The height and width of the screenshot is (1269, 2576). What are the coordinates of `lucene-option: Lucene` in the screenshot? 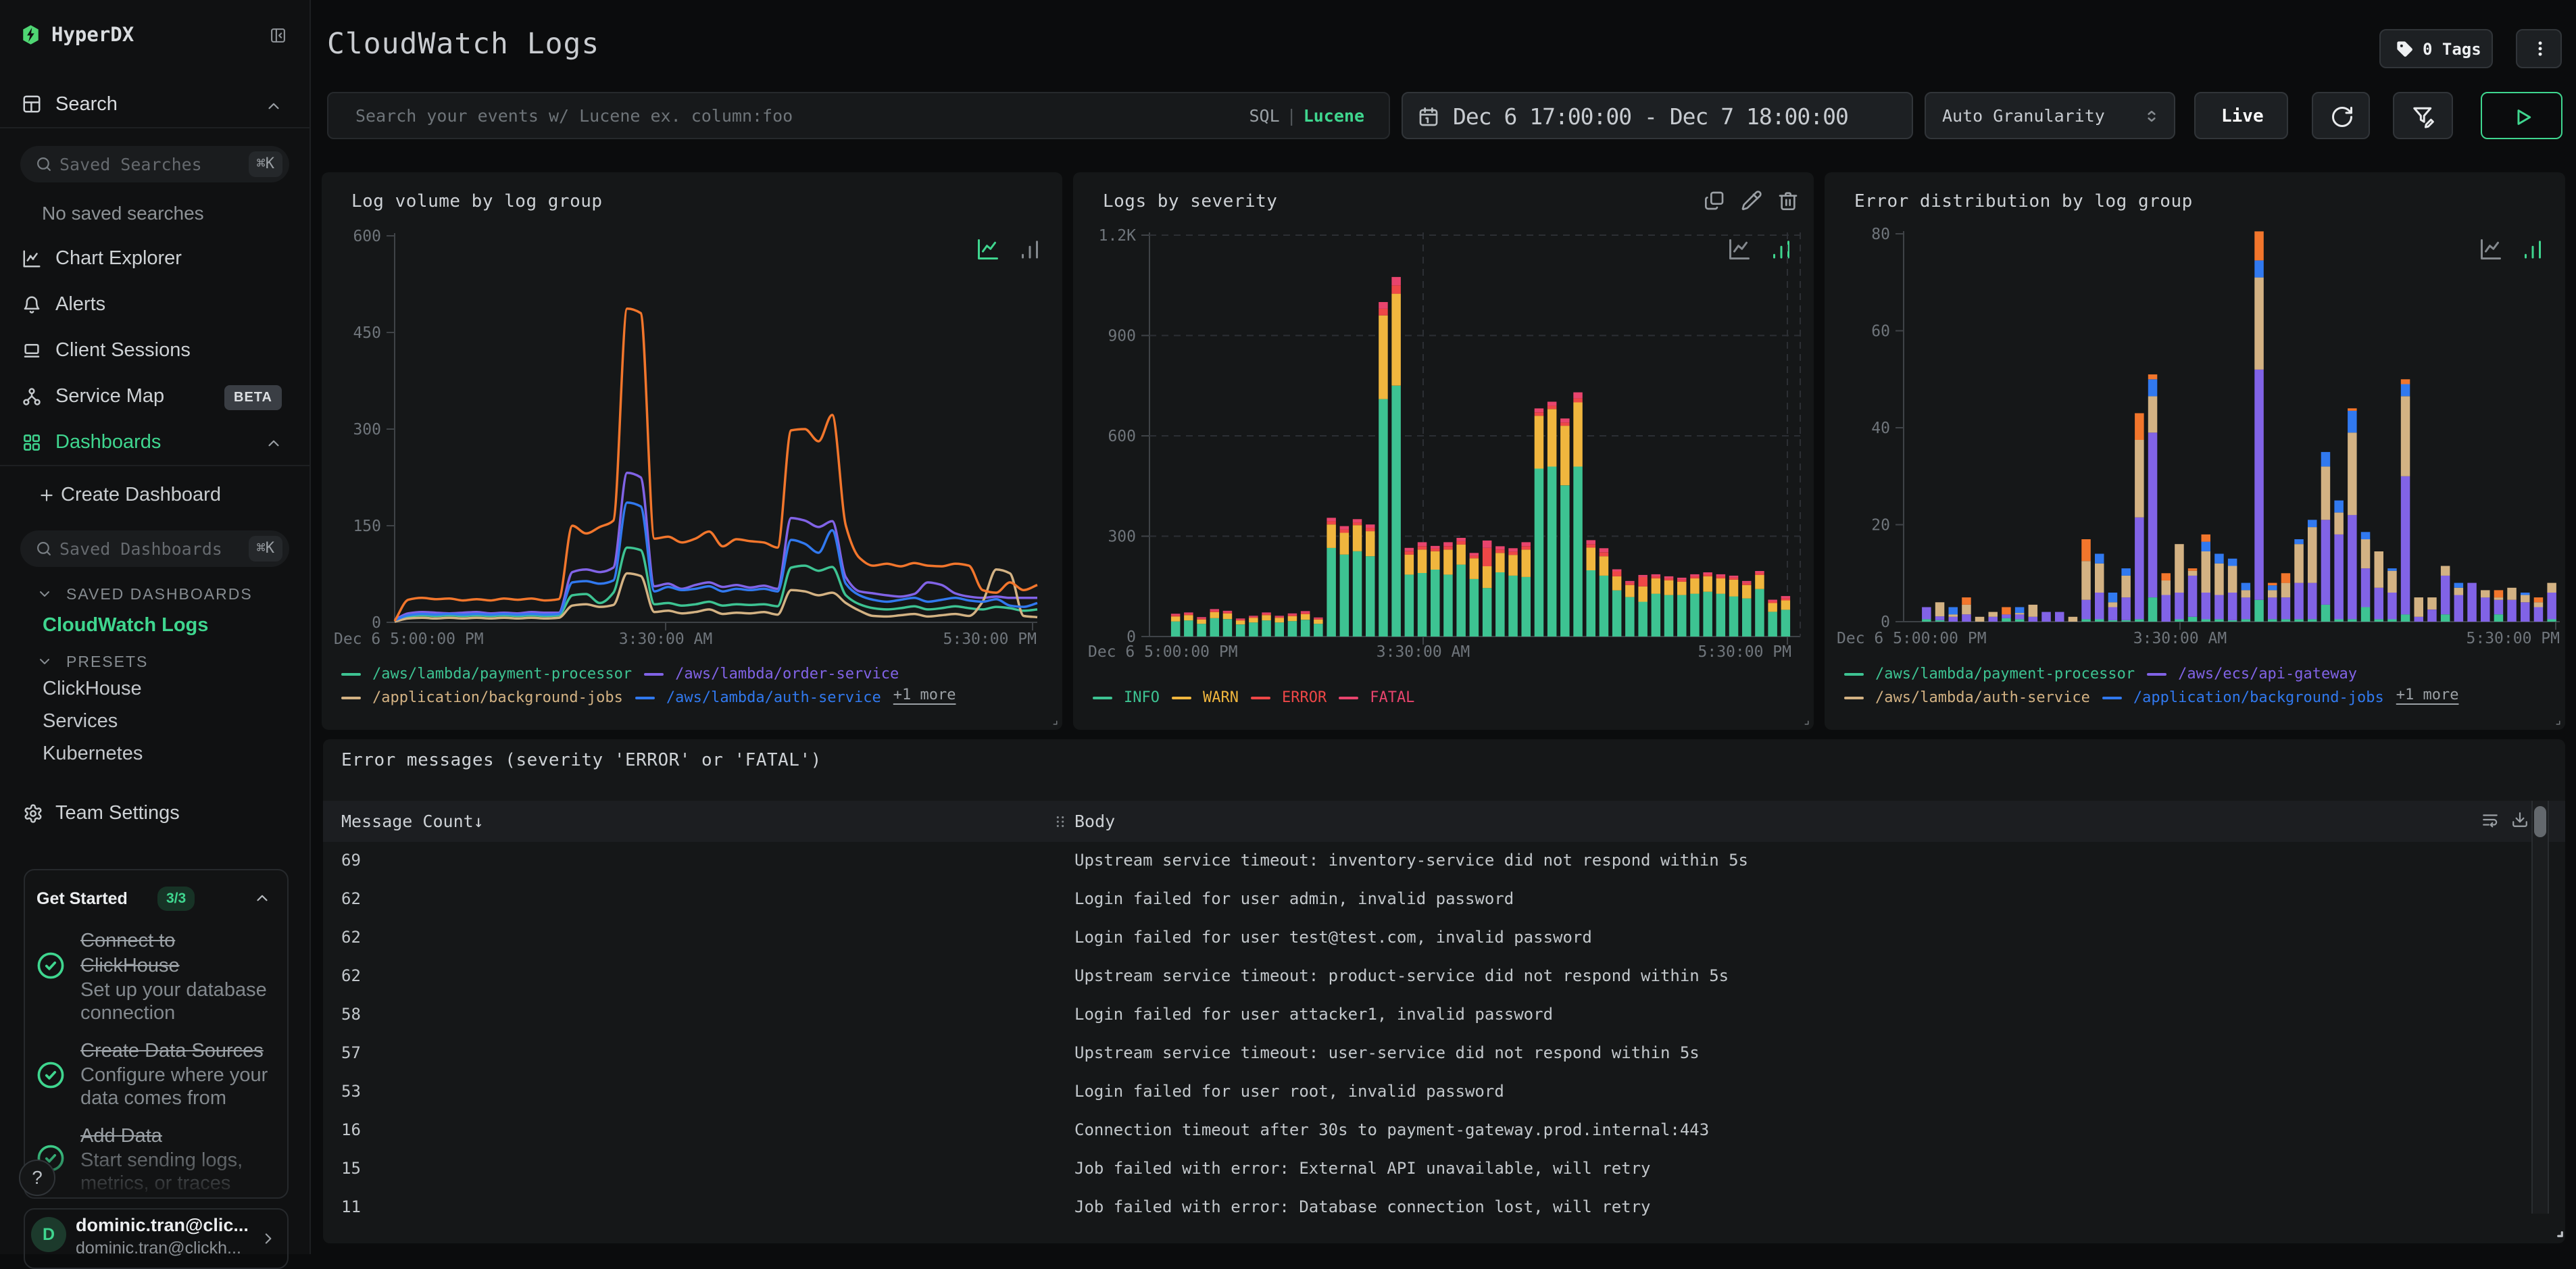 It's located at (1334, 116).